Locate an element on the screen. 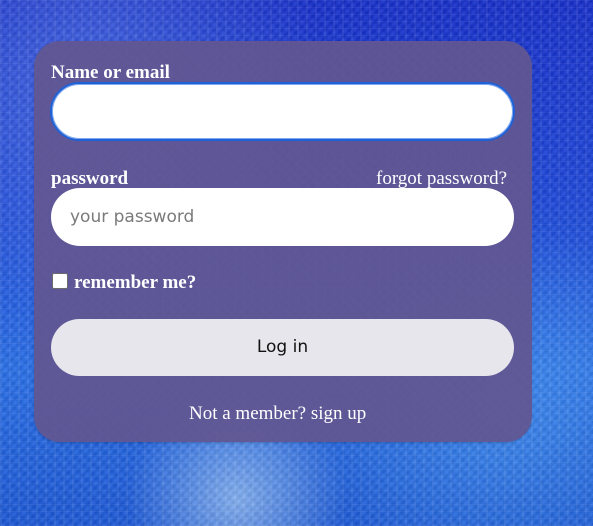  remember-me-label: remember me? is located at coordinates (135, 282).